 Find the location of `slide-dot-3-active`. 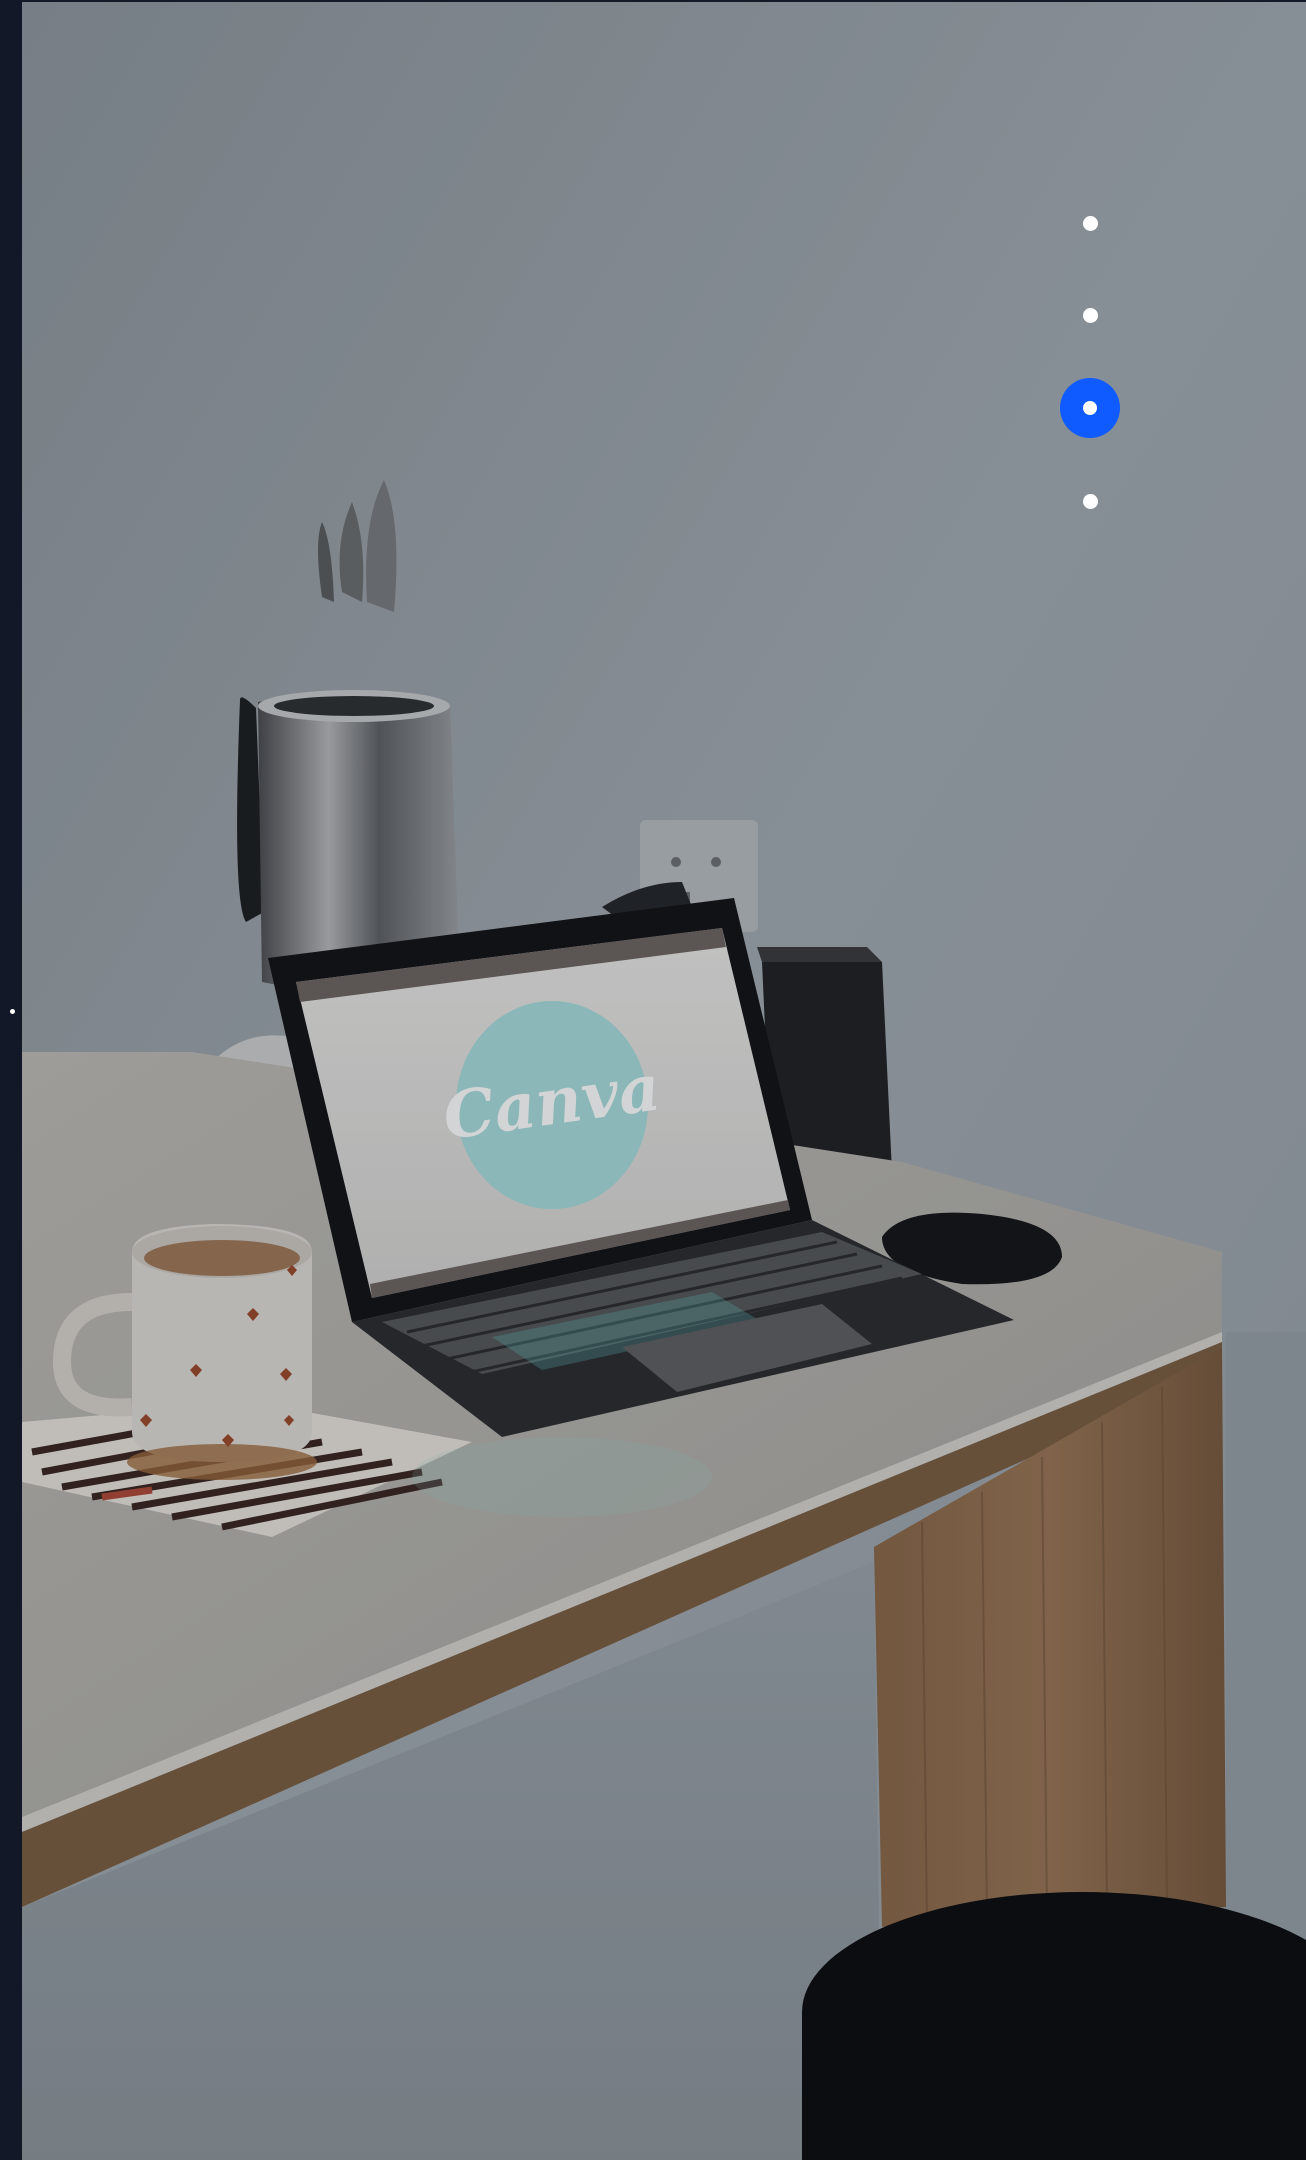

slide-dot-3-active is located at coordinates (1090, 408).